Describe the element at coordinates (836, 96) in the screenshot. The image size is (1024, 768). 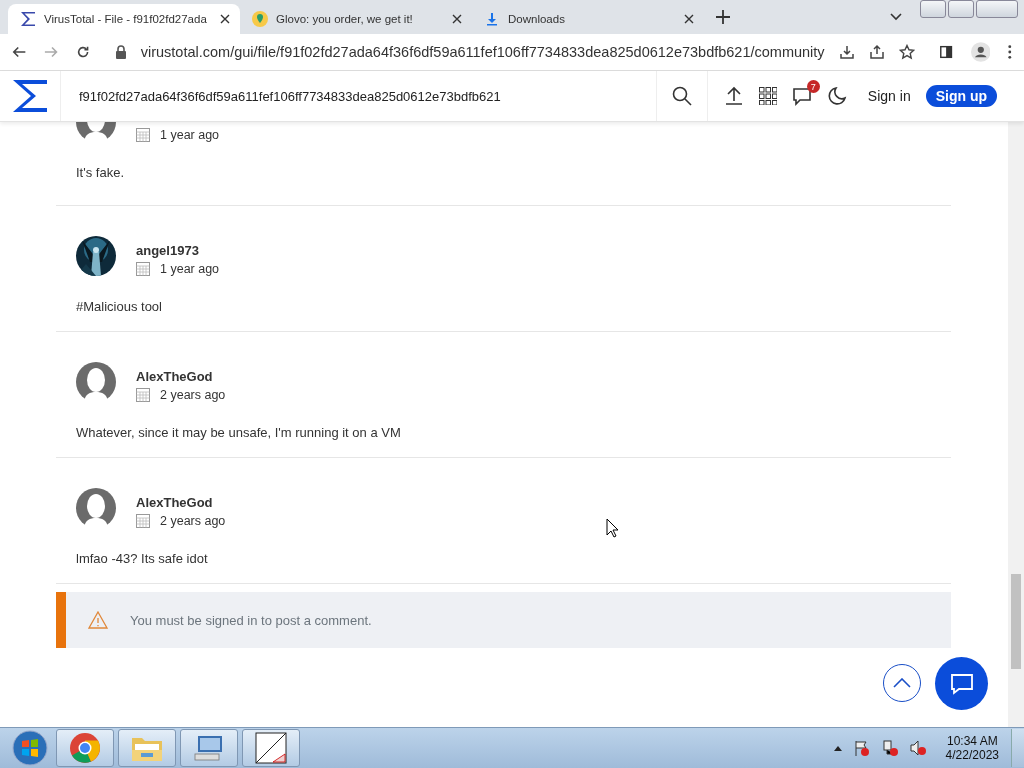
I see `moon-icon` at that location.